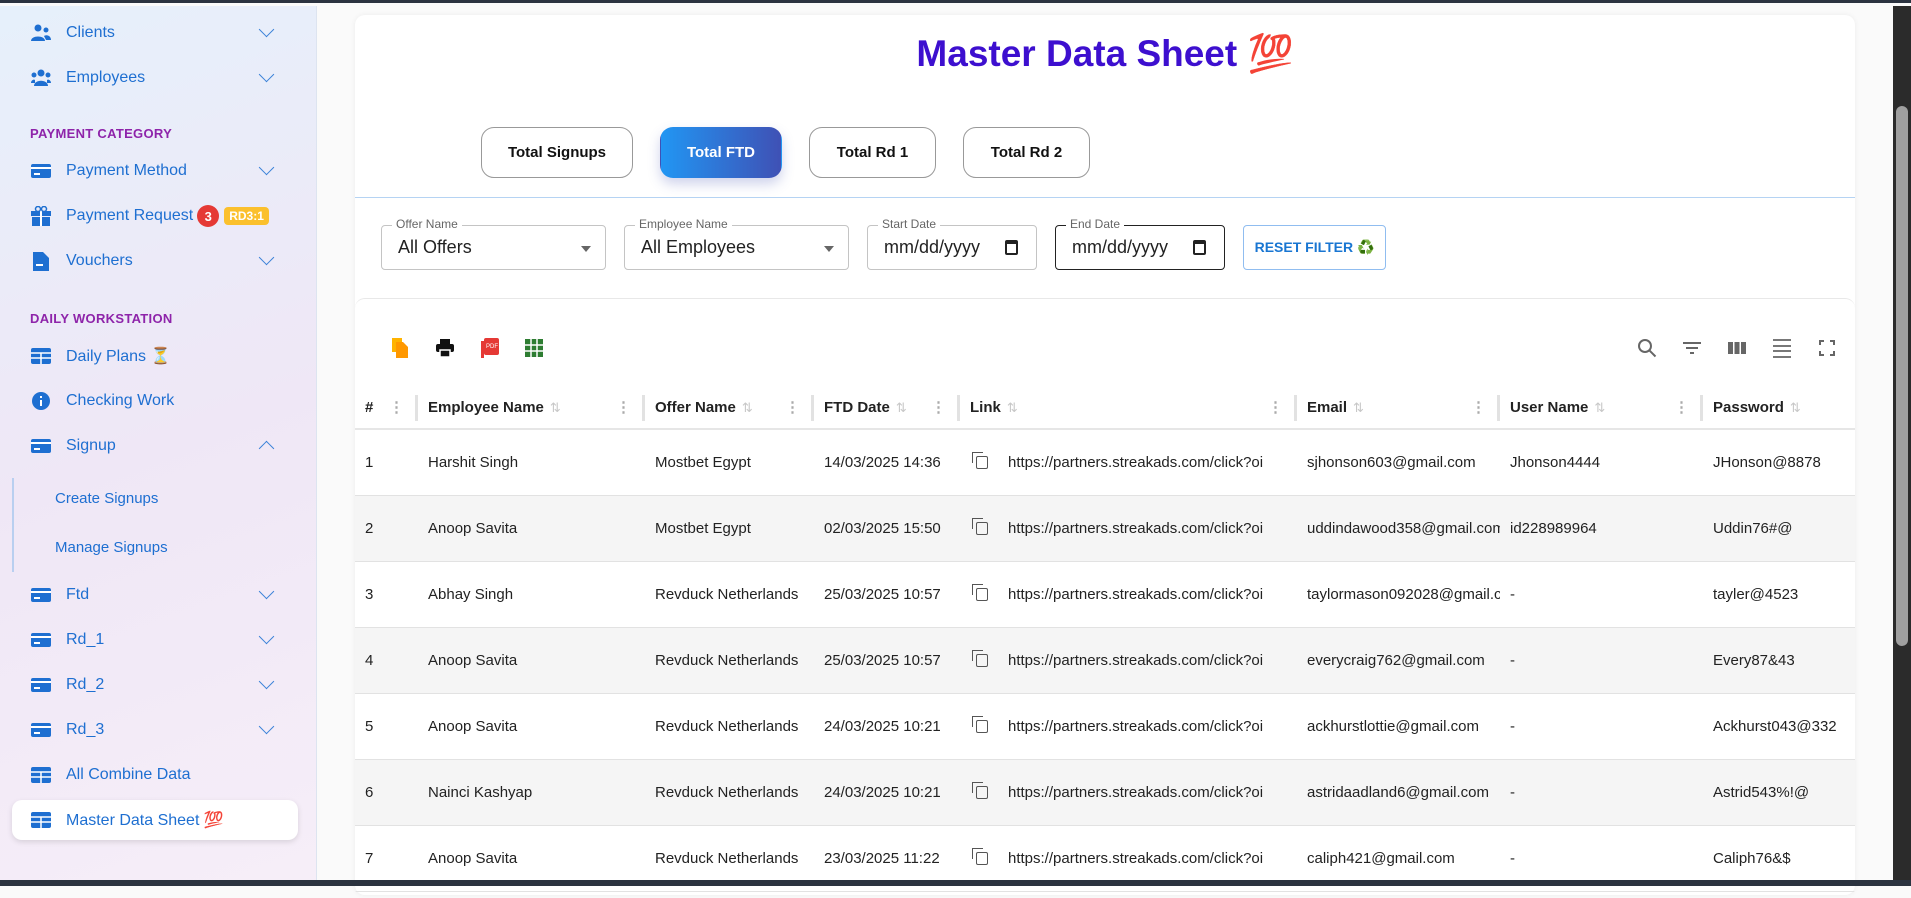 The width and height of the screenshot is (1911, 898). What do you see at coordinates (557, 152) in the screenshot?
I see `tab-total-signups: Total Signups` at bounding box center [557, 152].